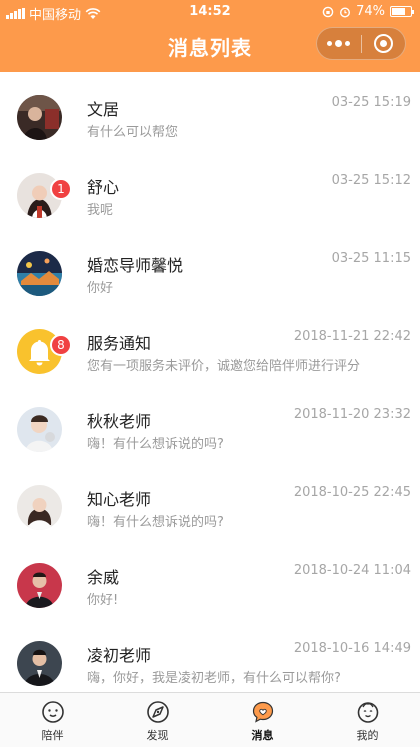 The width and height of the screenshot is (420, 747). I want to click on message-time: 2018-11-21 22:42, so click(352, 336).